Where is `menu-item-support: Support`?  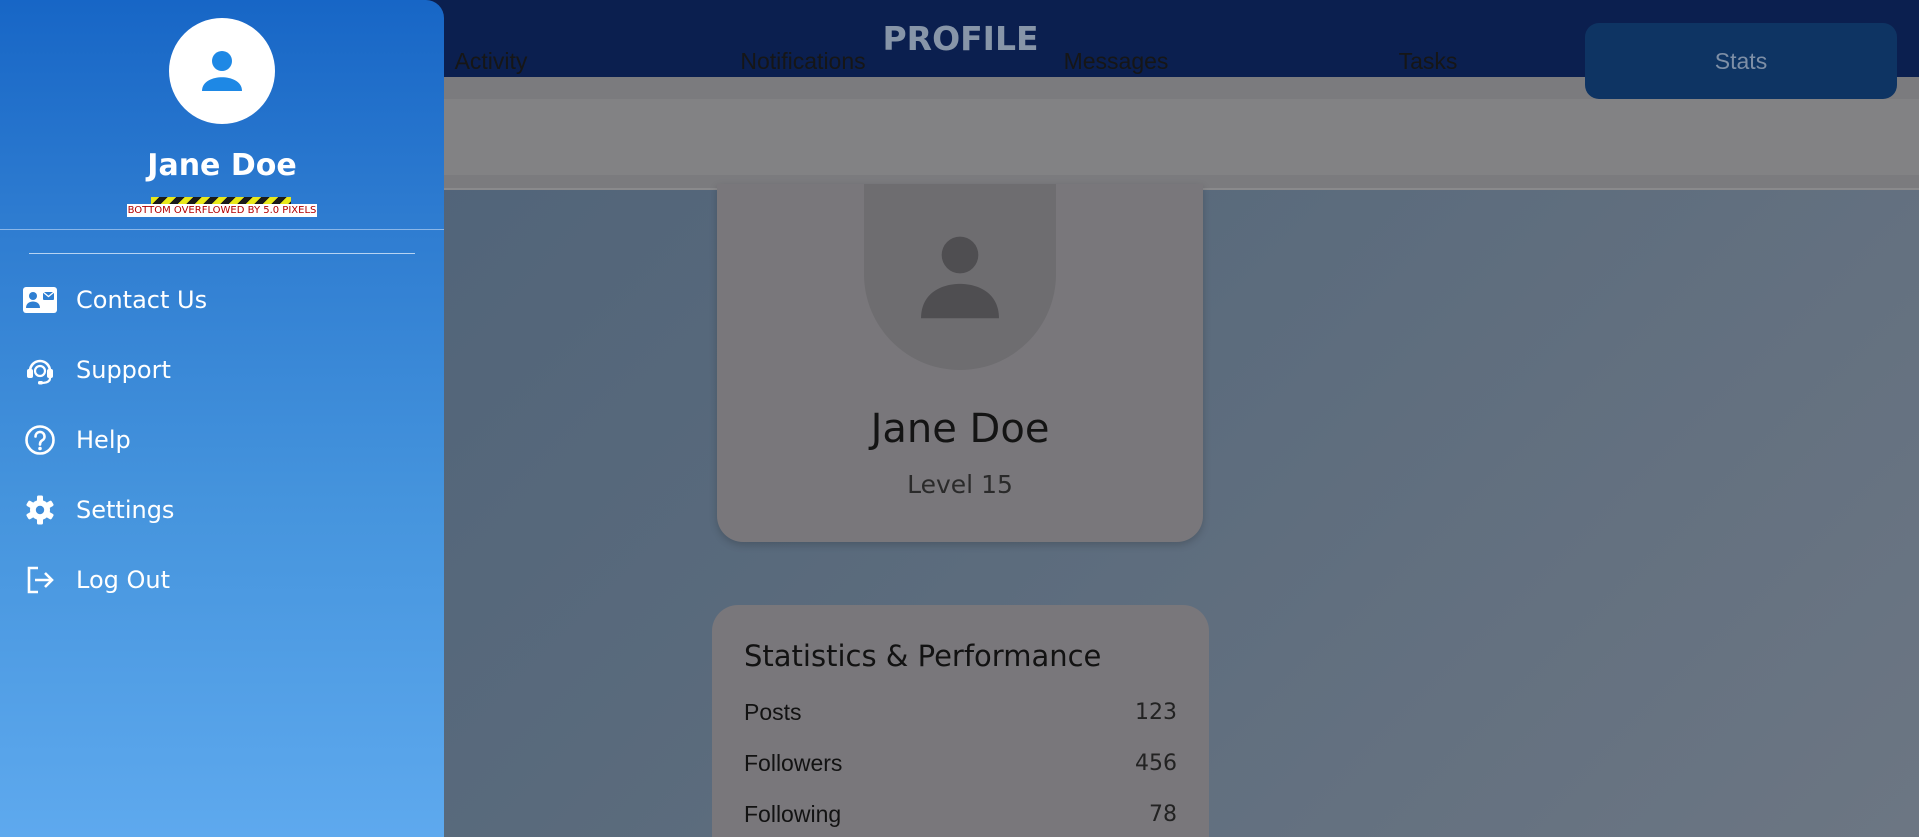
menu-item-support: Support is located at coordinates (222, 370).